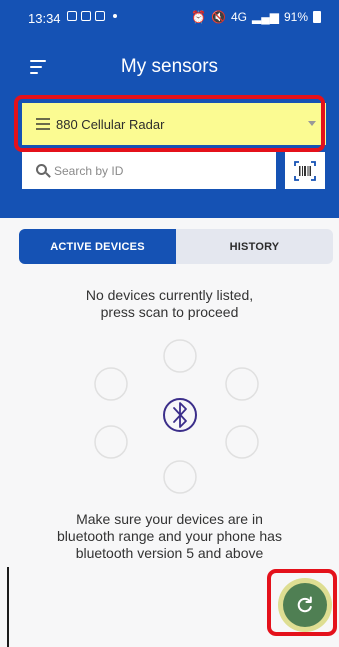 Image resolution: width=339 pixels, height=647 pixels. What do you see at coordinates (254, 246) in the screenshot?
I see `tab-history: HISTORY` at bounding box center [254, 246].